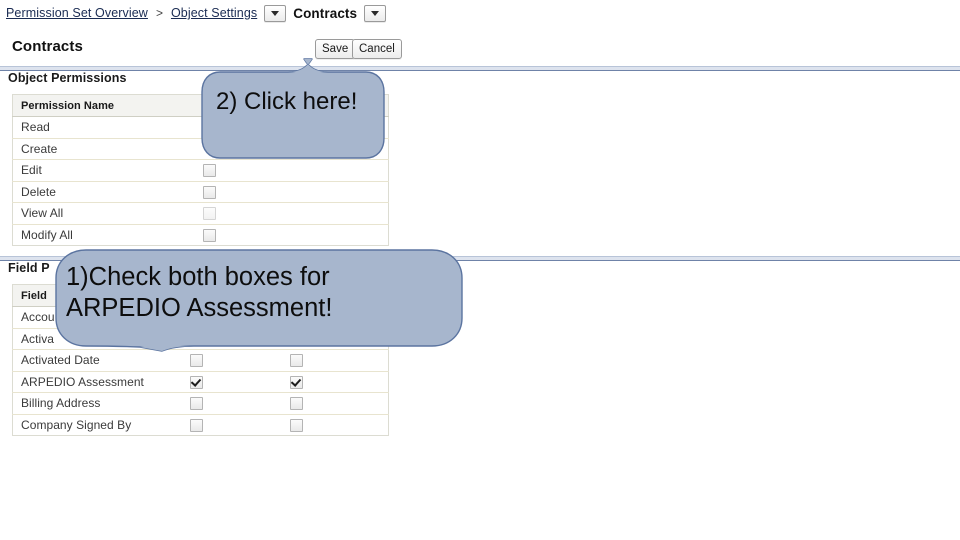 The image size is (960, 540). I want to click on contracts-dropdown-button, so click(375, 13).